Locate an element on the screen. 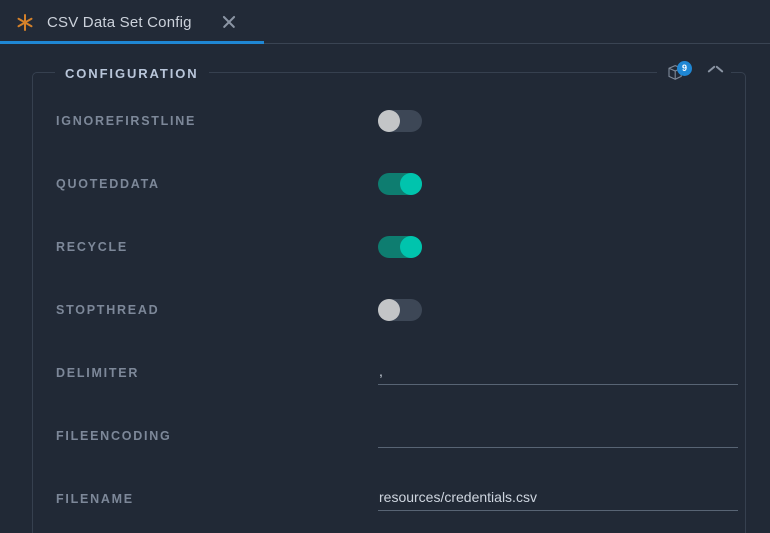  field-row-fileencoding: fileEncoding is located at coordinates (389, 435).